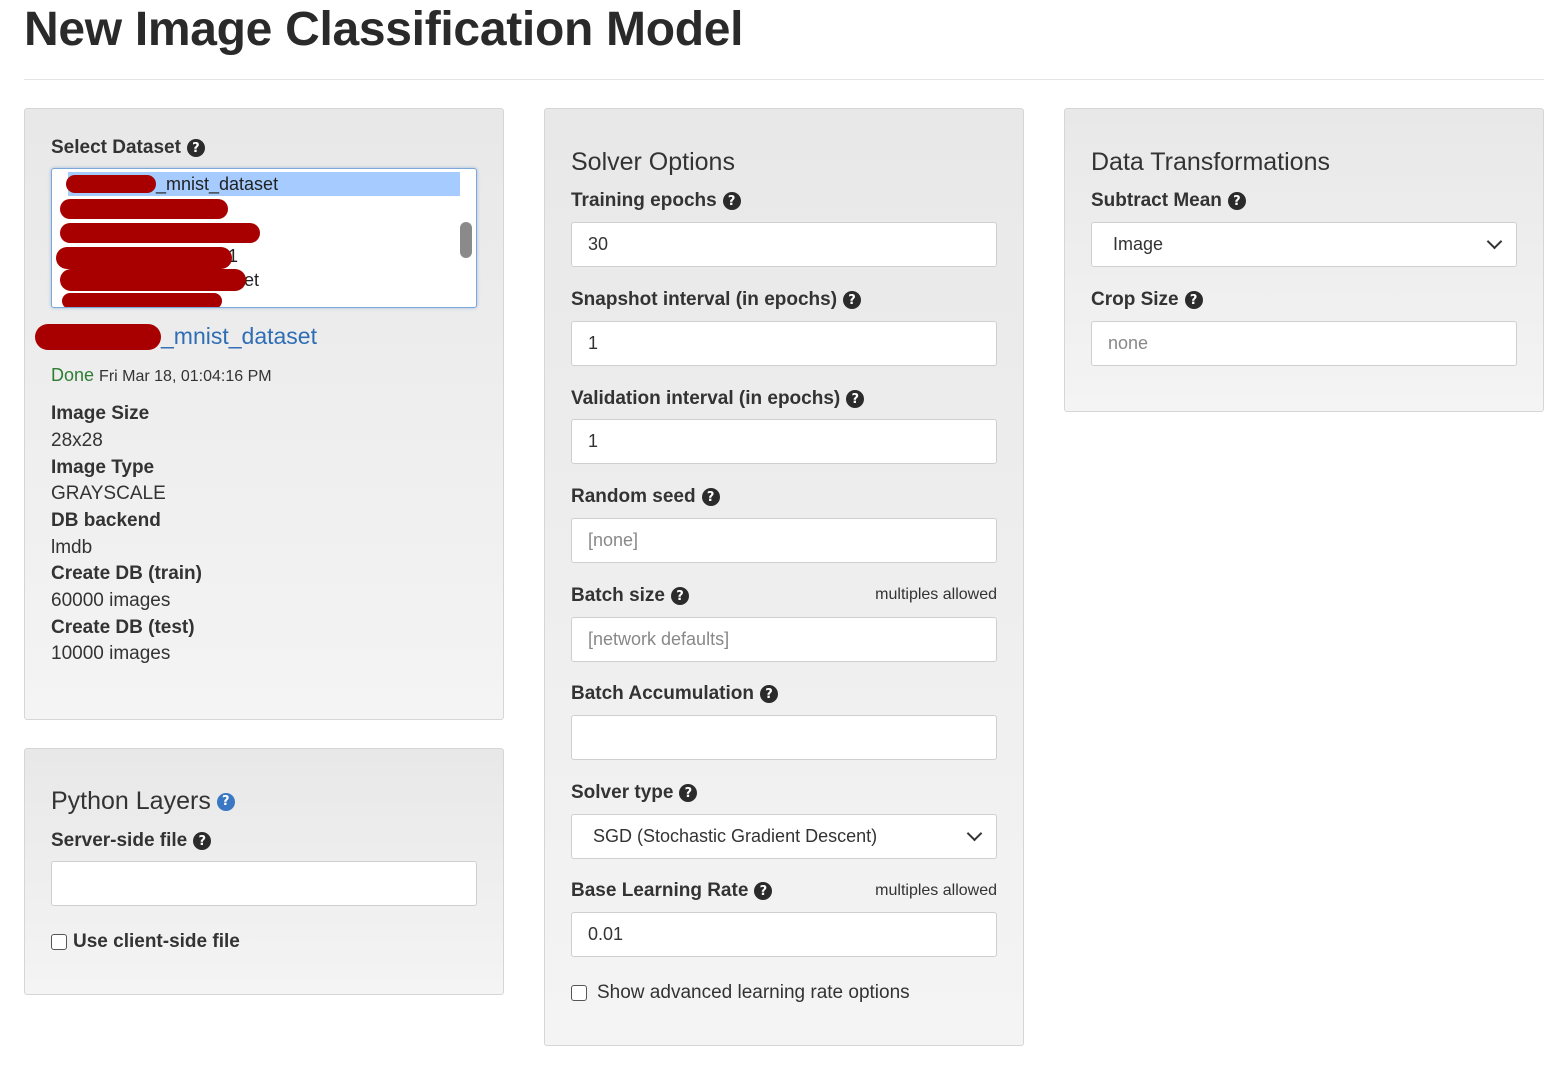 The image size is (1564, 1088). What do you see at coordinates (103, 467) in the screenshot?
I see `detail-label: Image Type` at bounding box center [103, 467].